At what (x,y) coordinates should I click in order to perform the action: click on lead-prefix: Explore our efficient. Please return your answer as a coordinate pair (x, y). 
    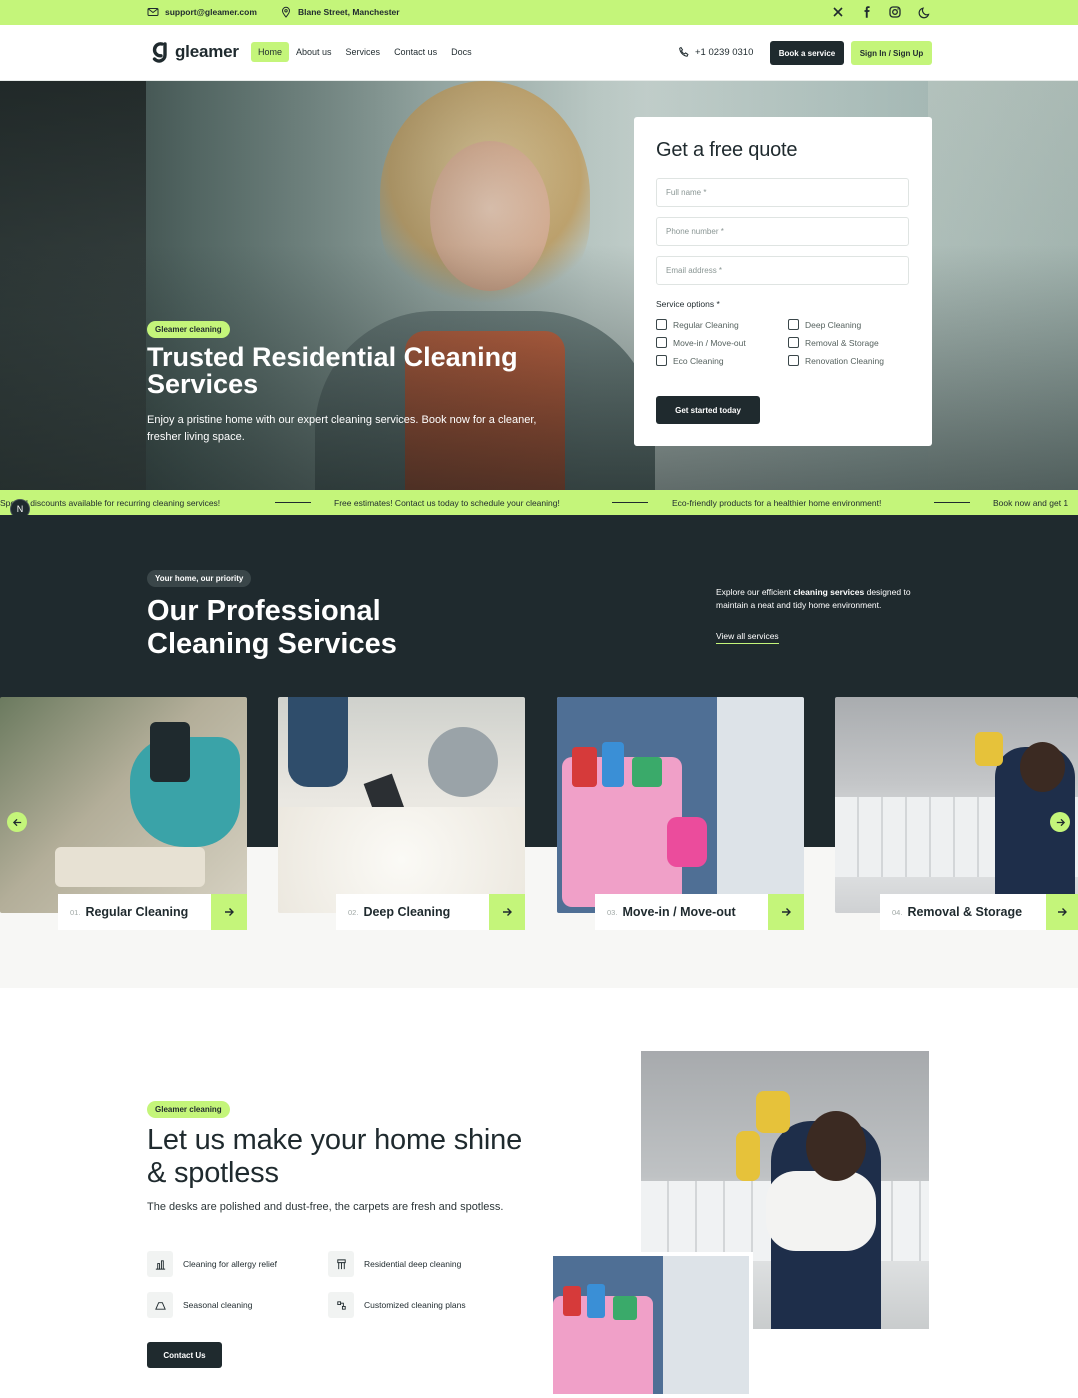
    Looking at the image, I should click on (755, 592).